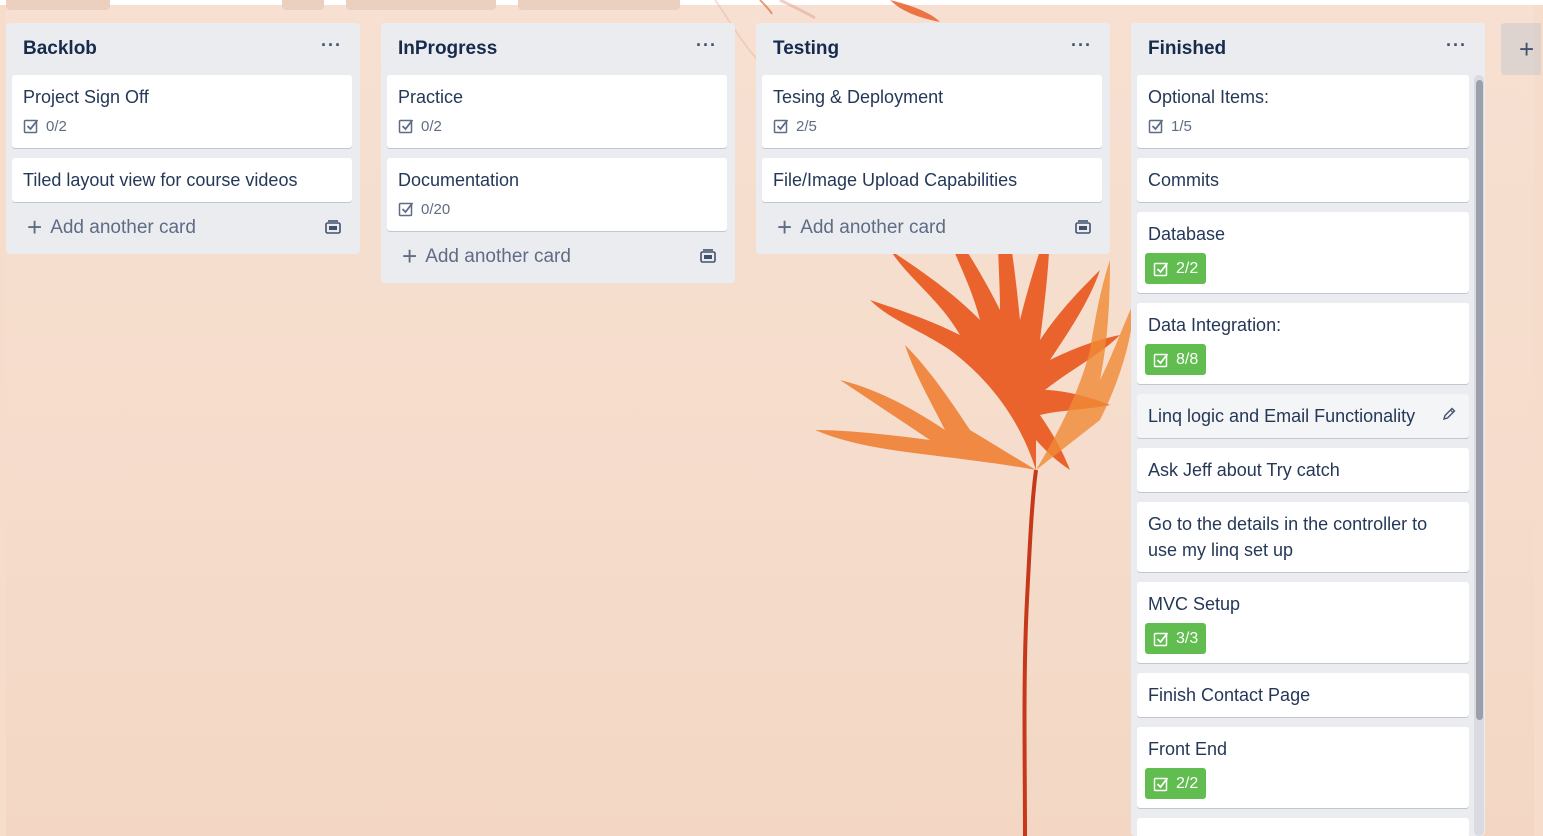  Describe the element at coordinates (557, 194) in the screenshot. I see `card: Documentation 0/20` at that location.